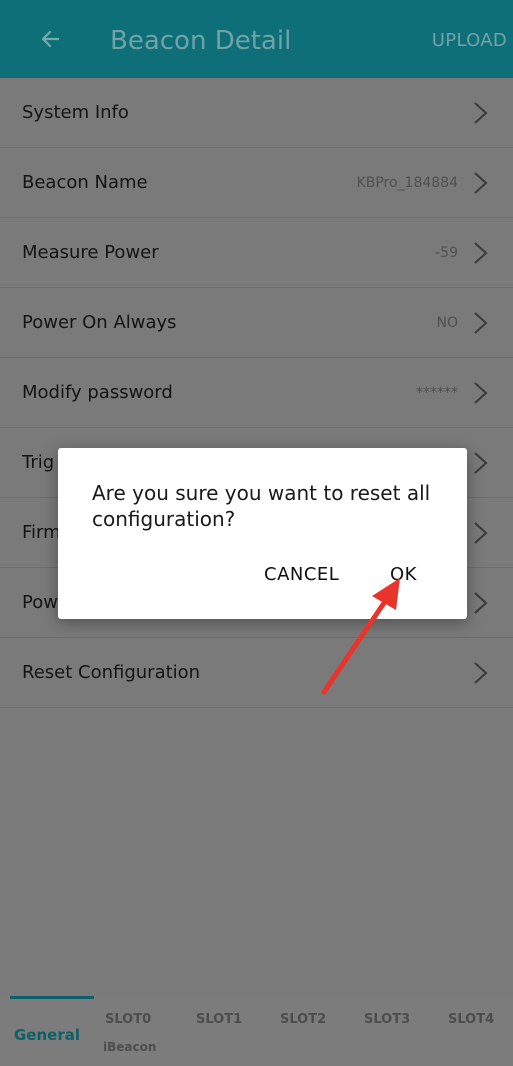 The image size is (513, 1066). I want to click on tab-slot1: SLOT1, so click(219, 1019).